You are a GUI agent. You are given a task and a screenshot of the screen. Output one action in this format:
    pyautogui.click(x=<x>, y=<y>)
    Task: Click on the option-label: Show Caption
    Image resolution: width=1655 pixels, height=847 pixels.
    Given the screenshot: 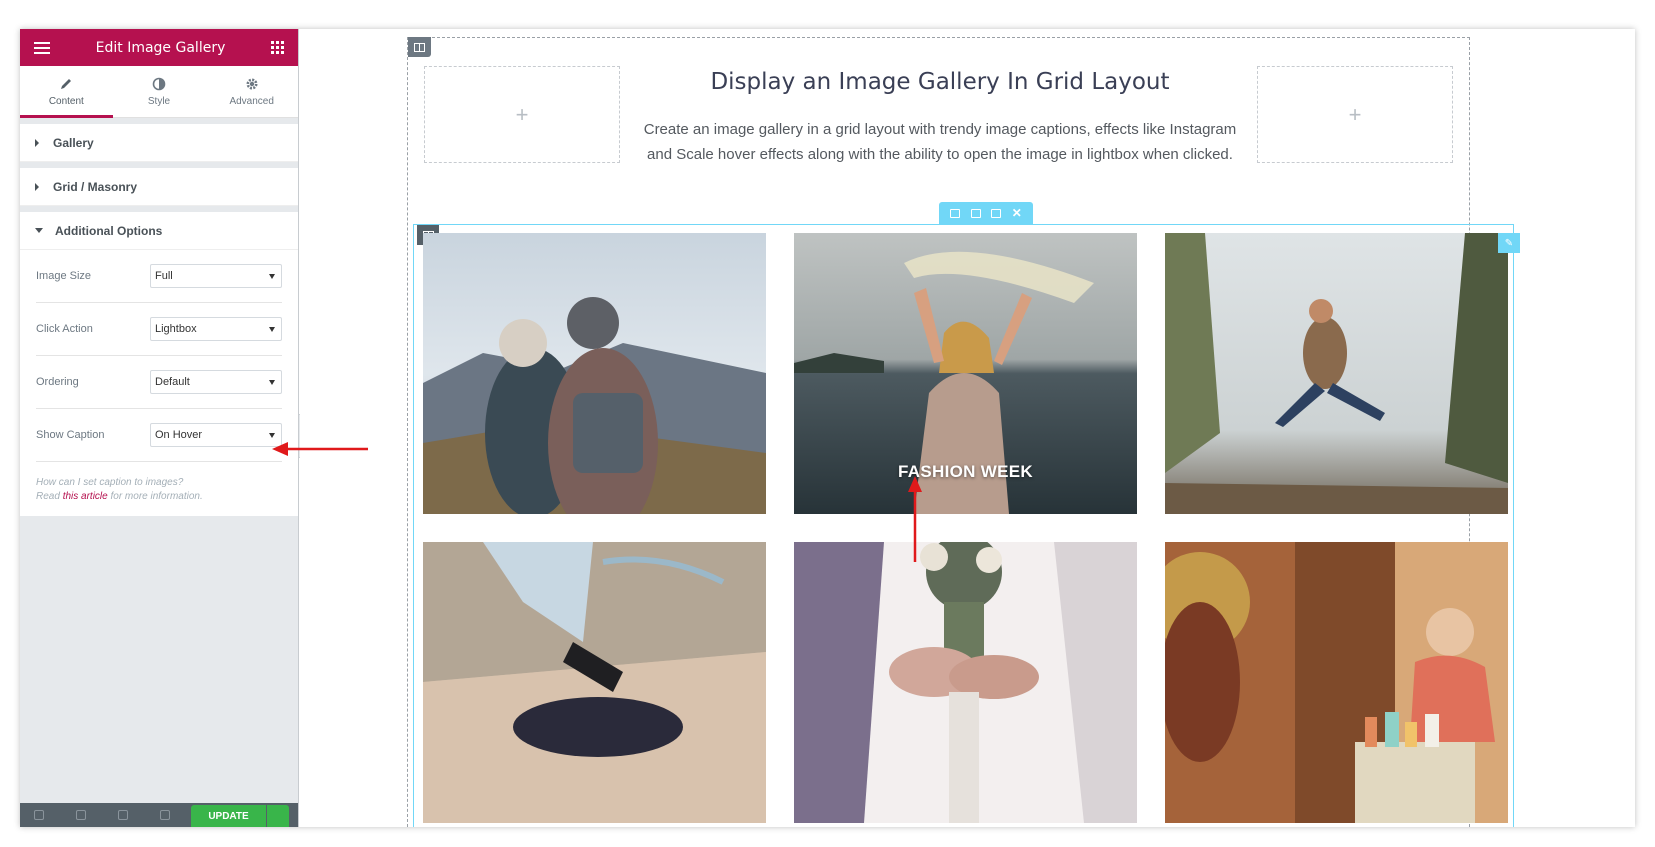 What is the action you would take?
    pyautogui.click(x=70, y=435)
    